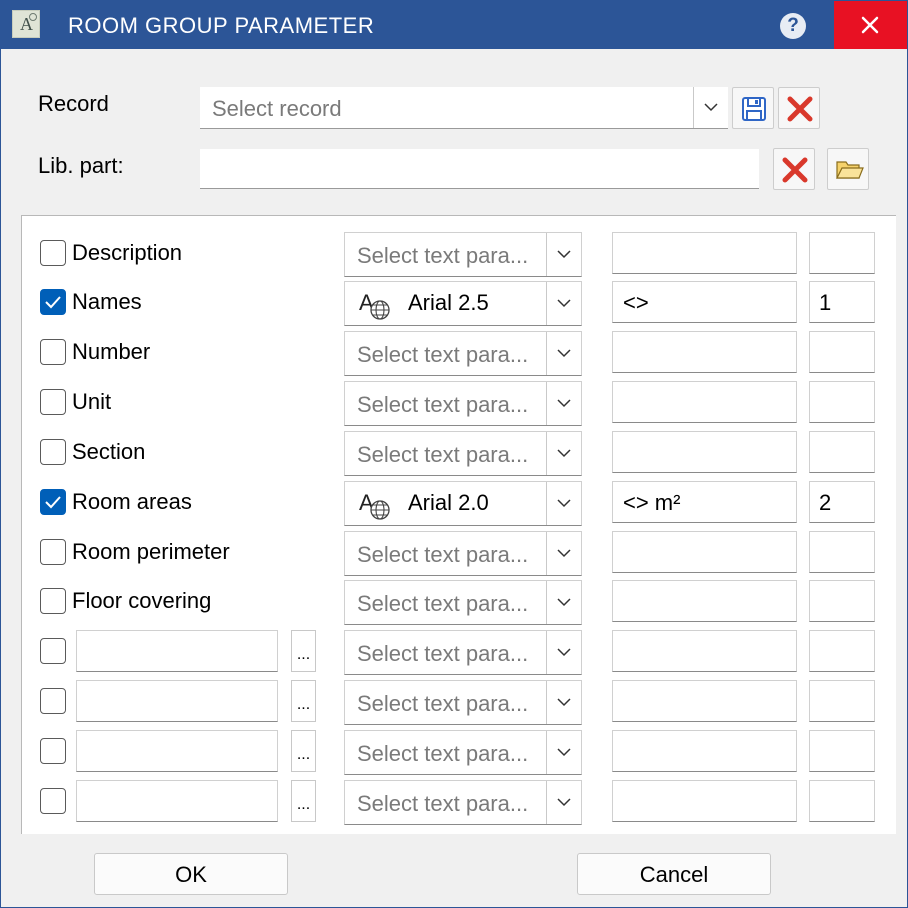 The image size is (908, 908). Describe the element at coordinates (464, 108) in the screenshot. I see `record-combo: Select record` at that location.